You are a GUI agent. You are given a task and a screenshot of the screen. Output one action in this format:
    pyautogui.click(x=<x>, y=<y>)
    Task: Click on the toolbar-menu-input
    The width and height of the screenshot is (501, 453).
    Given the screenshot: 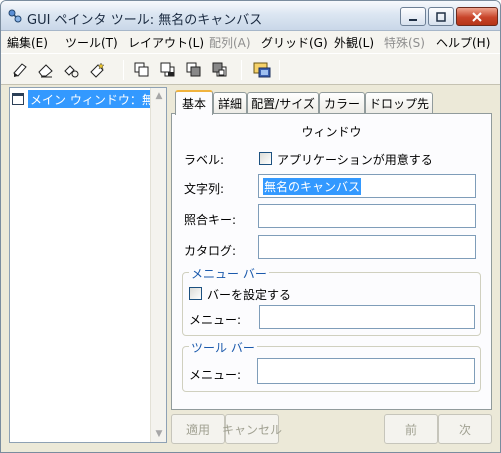 What is the action you would take?
    pyautogui.click(x=366, y=371)
    